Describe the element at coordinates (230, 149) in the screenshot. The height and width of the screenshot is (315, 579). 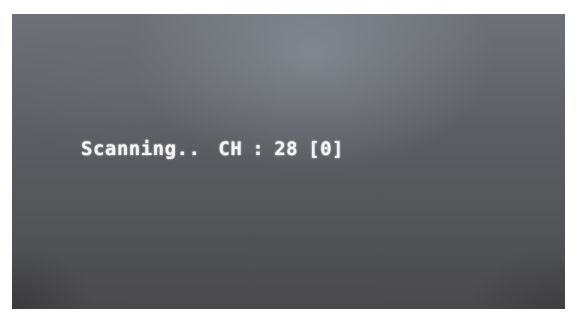
I see `channel-label: CH` at that location.